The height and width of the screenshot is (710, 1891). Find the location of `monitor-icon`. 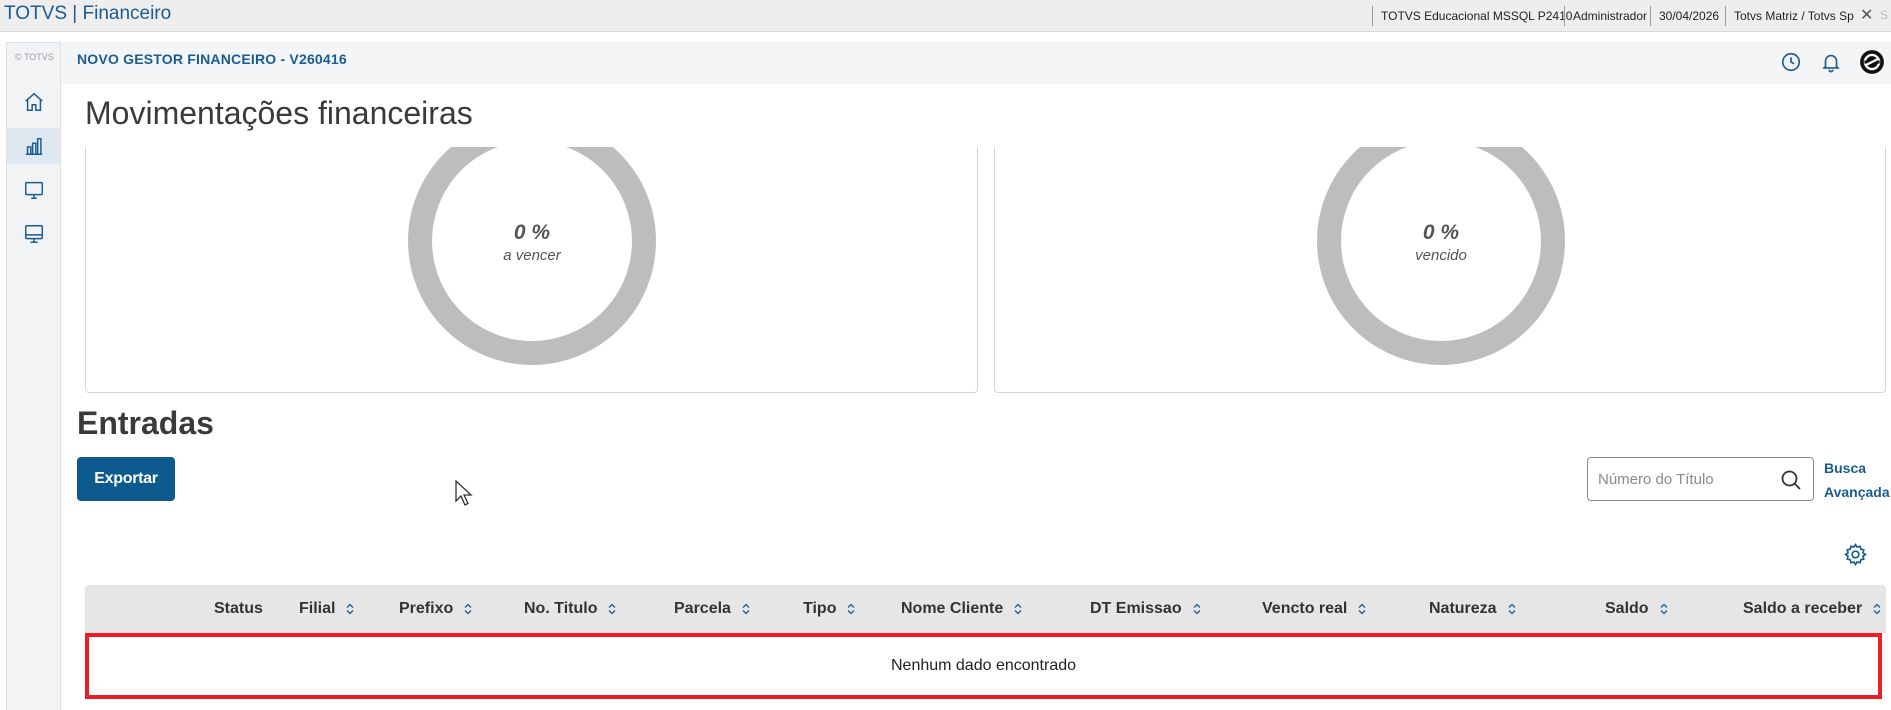

monitor-icon is located at coordinates (33, 190).